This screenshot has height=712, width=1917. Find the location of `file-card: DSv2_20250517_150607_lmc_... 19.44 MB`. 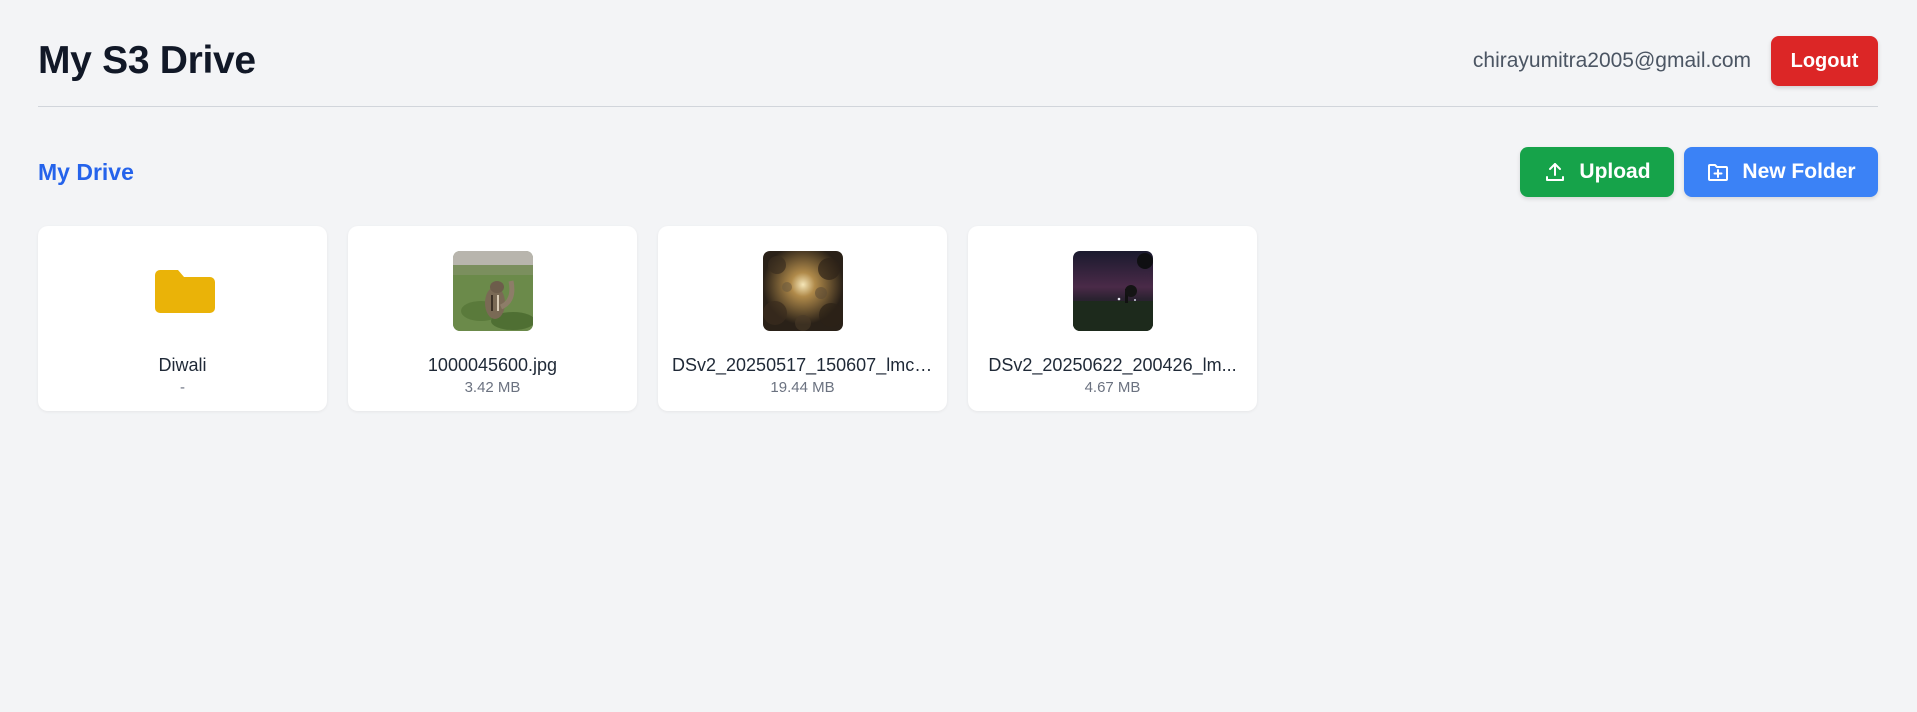

file-card: DSv2_20250517_150607_lmc_... 19.44 MB is located at coordinates (802, 318).